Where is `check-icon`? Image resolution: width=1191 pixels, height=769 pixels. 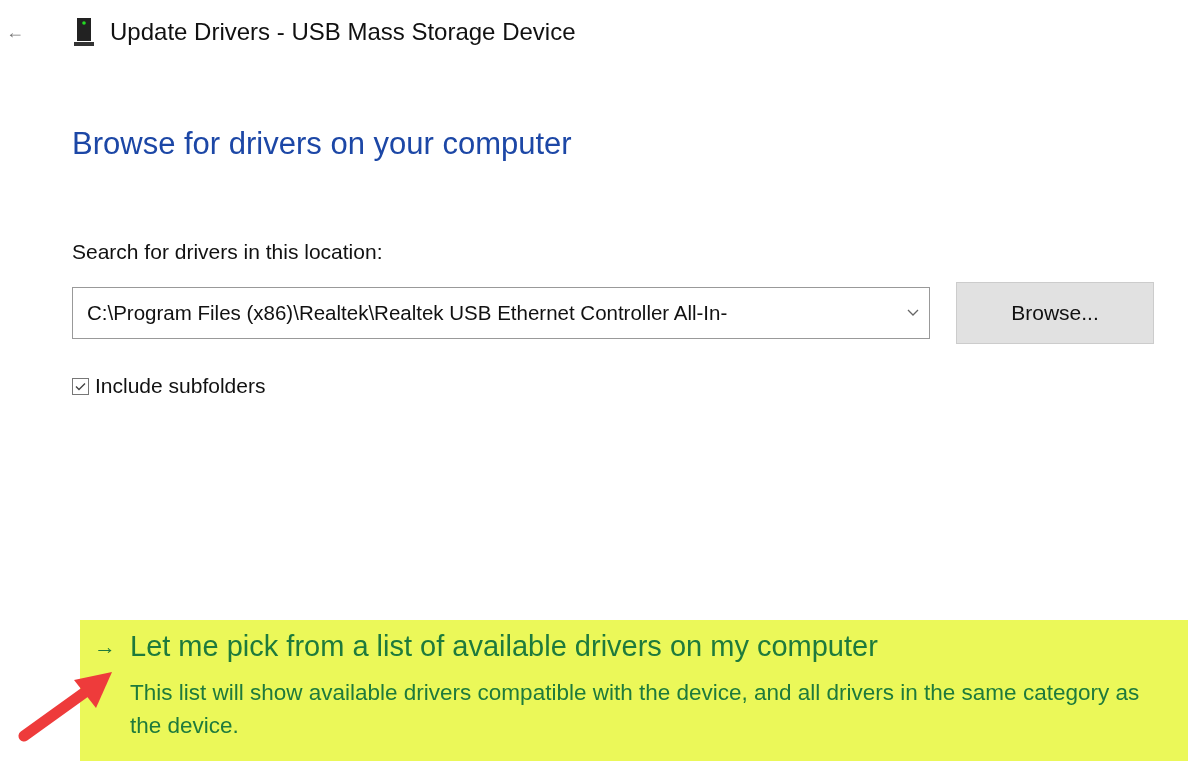
check-icon is located at coordinates (80, 386).